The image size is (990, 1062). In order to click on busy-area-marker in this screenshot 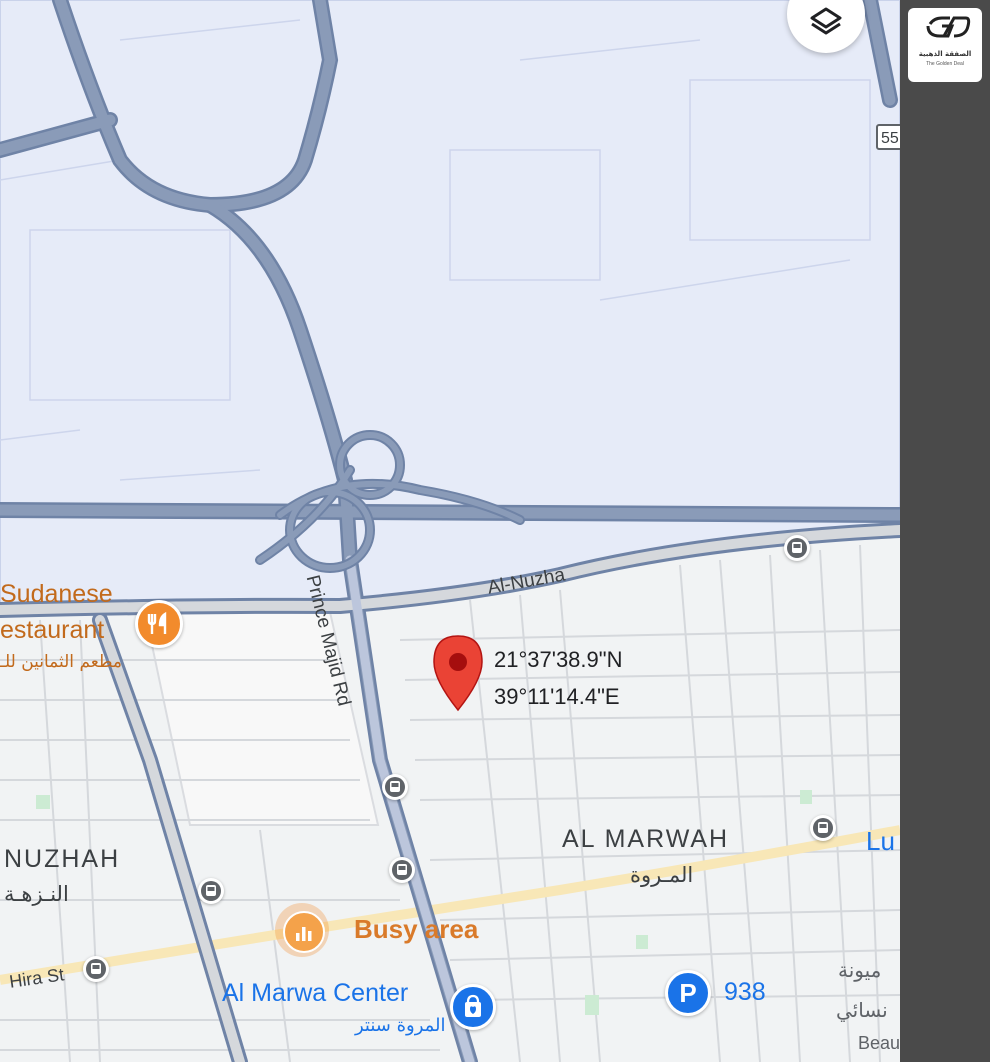, I will do `click(302, 930)`.